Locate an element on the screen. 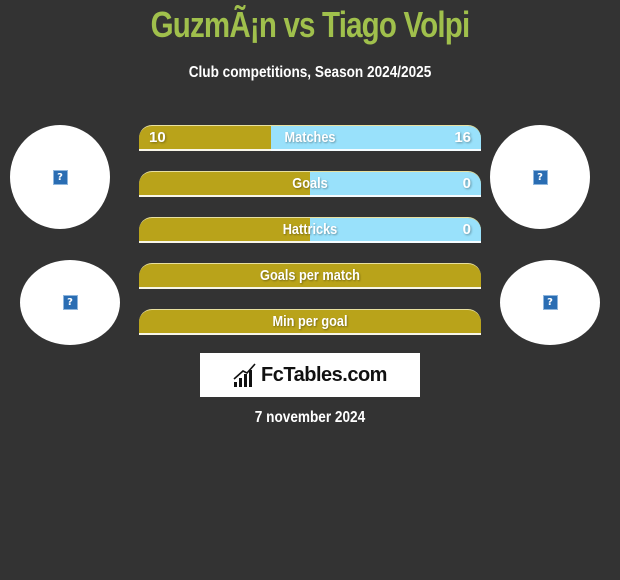 The height and width of the screenshot is (580, 620). stat-label: Goals is located at coordinates (310, 183).